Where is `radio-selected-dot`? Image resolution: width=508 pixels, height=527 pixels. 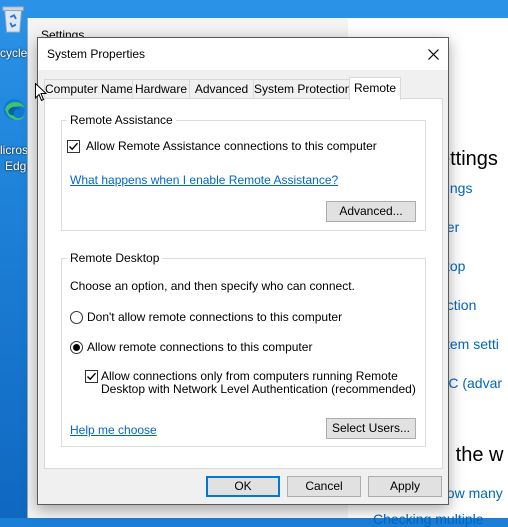
radio-selected-dot is located at coordinates (76, 347).